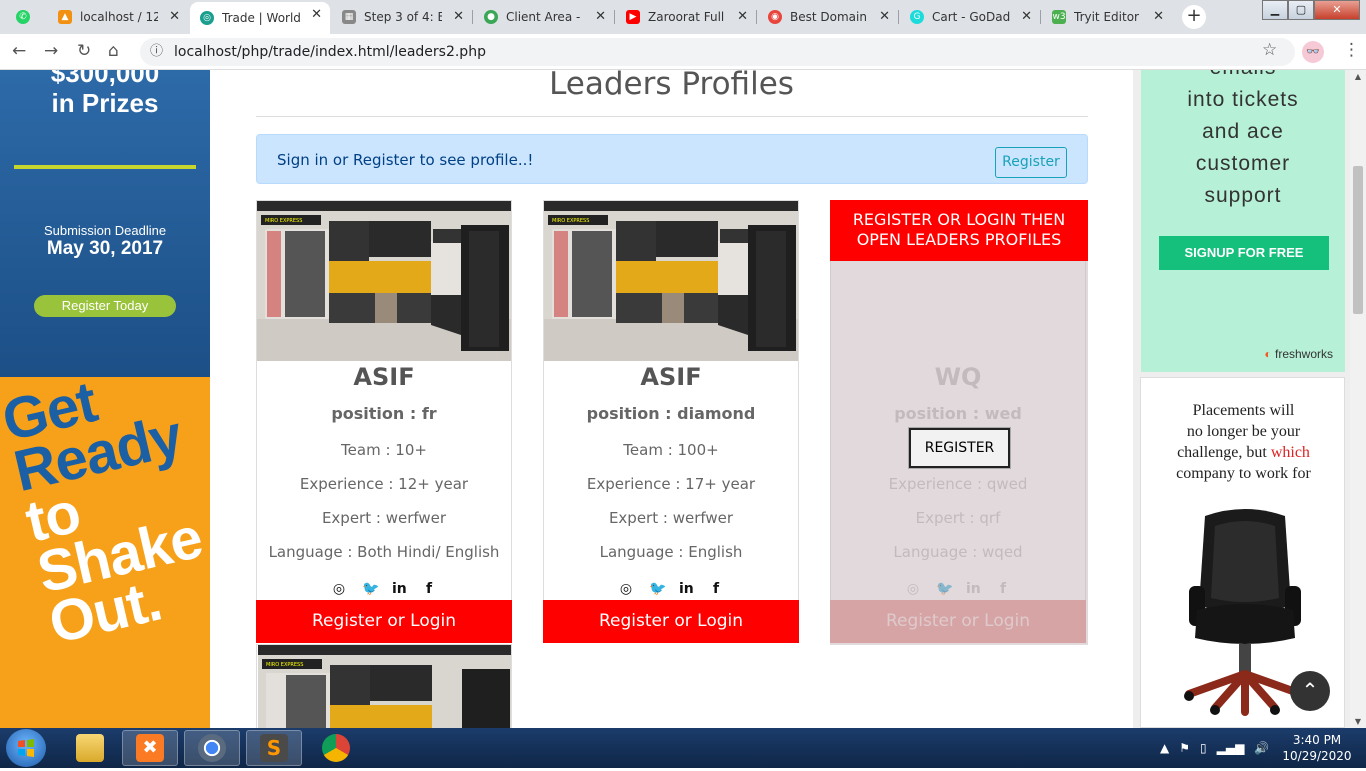 Image resolution: width=1366 pixels, height=771 pixels. What do you see at coordinates (1243, 77) in the screenshot?
I see `ad-line: emails` at bounding box center [1243, 77].